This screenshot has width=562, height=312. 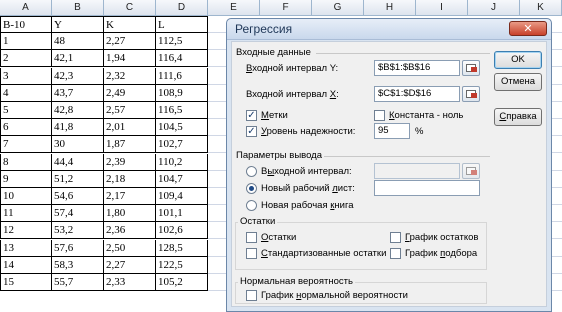 I want to click on table-cell: 6, so click(x=26, y=127).